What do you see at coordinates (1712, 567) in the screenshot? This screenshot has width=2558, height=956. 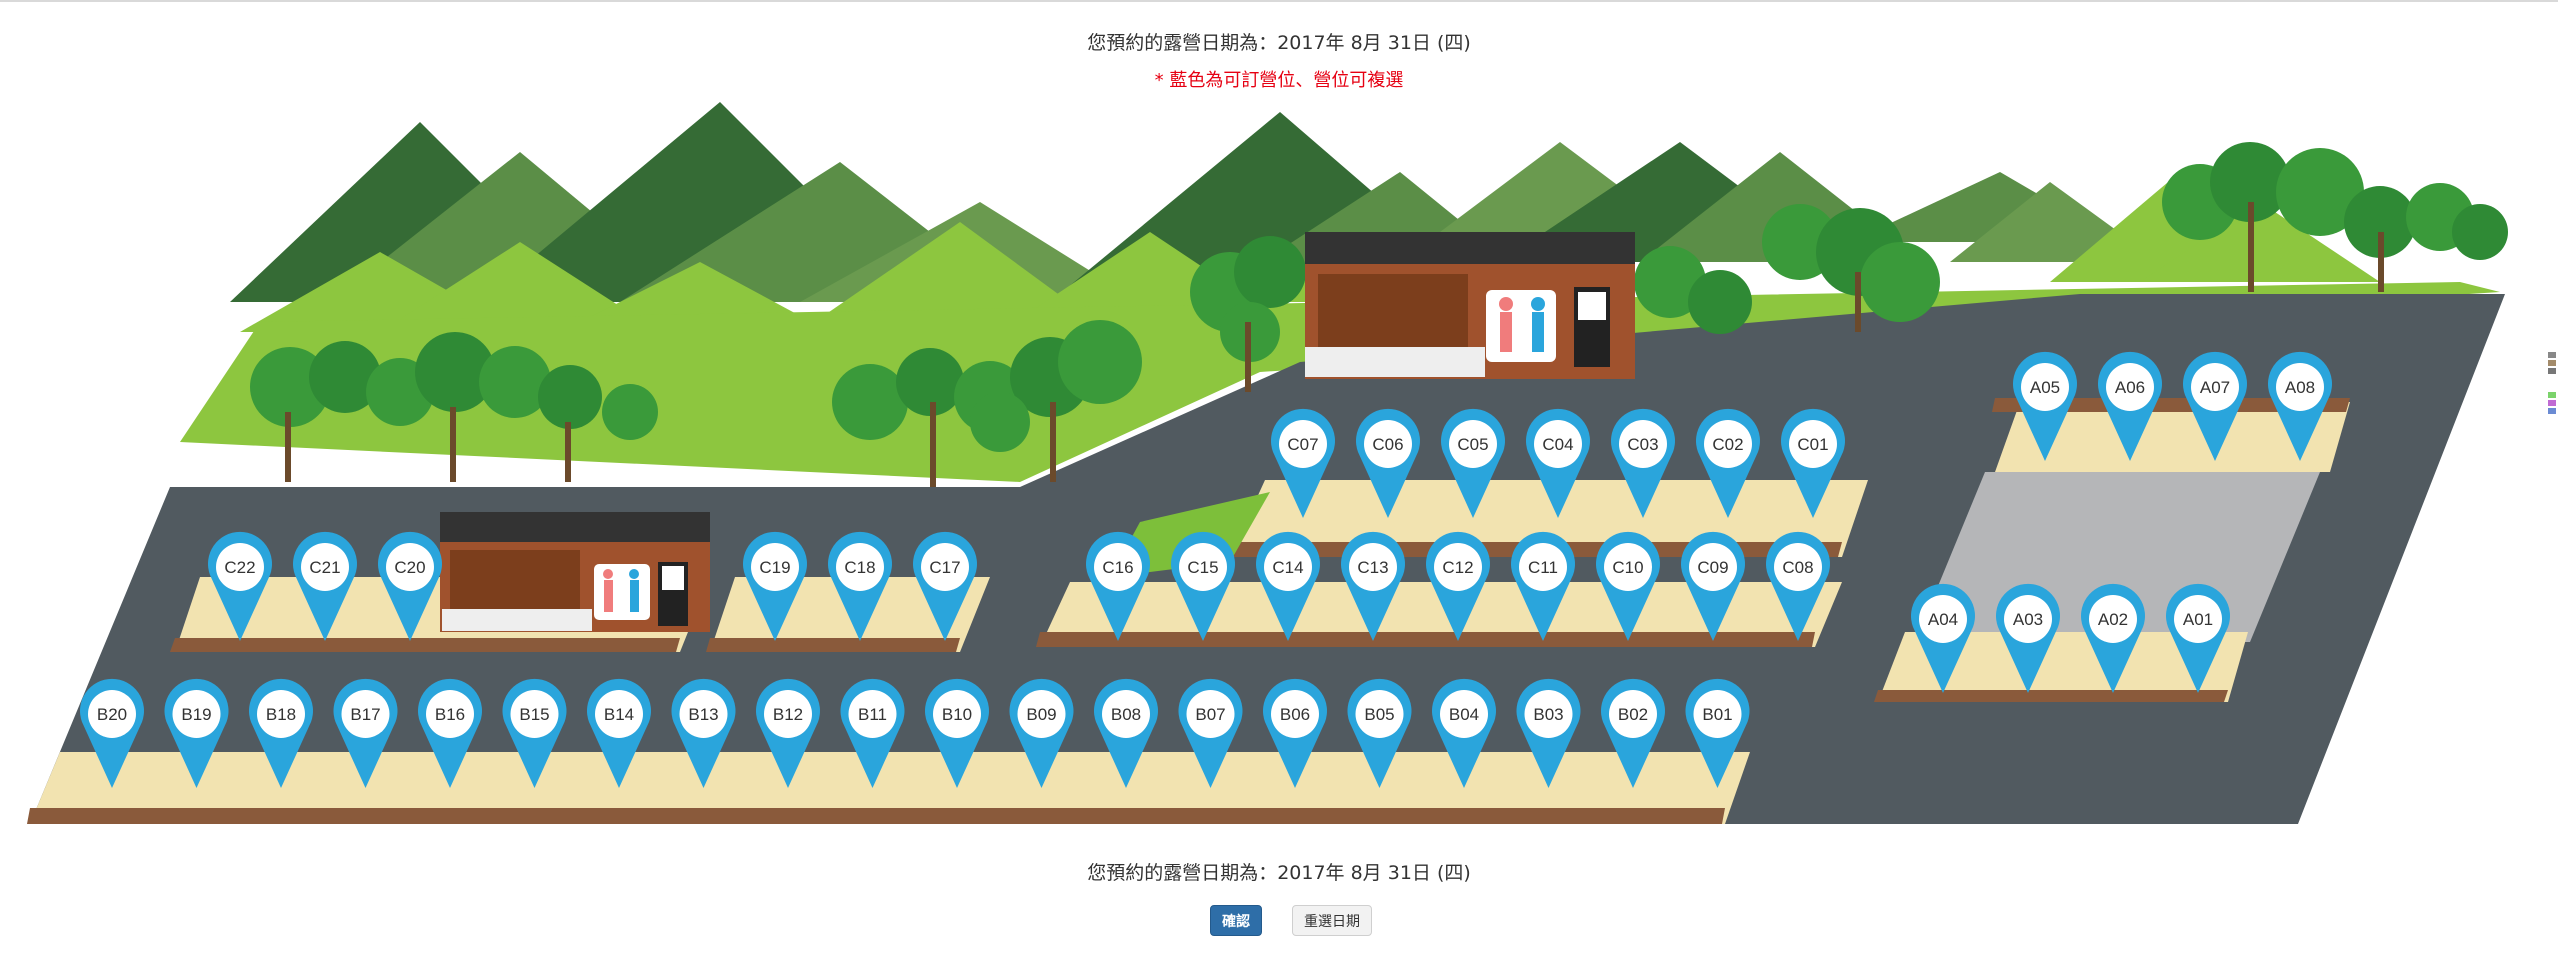 I see `campsite-label: C09` at bounding box center [1712, 567].